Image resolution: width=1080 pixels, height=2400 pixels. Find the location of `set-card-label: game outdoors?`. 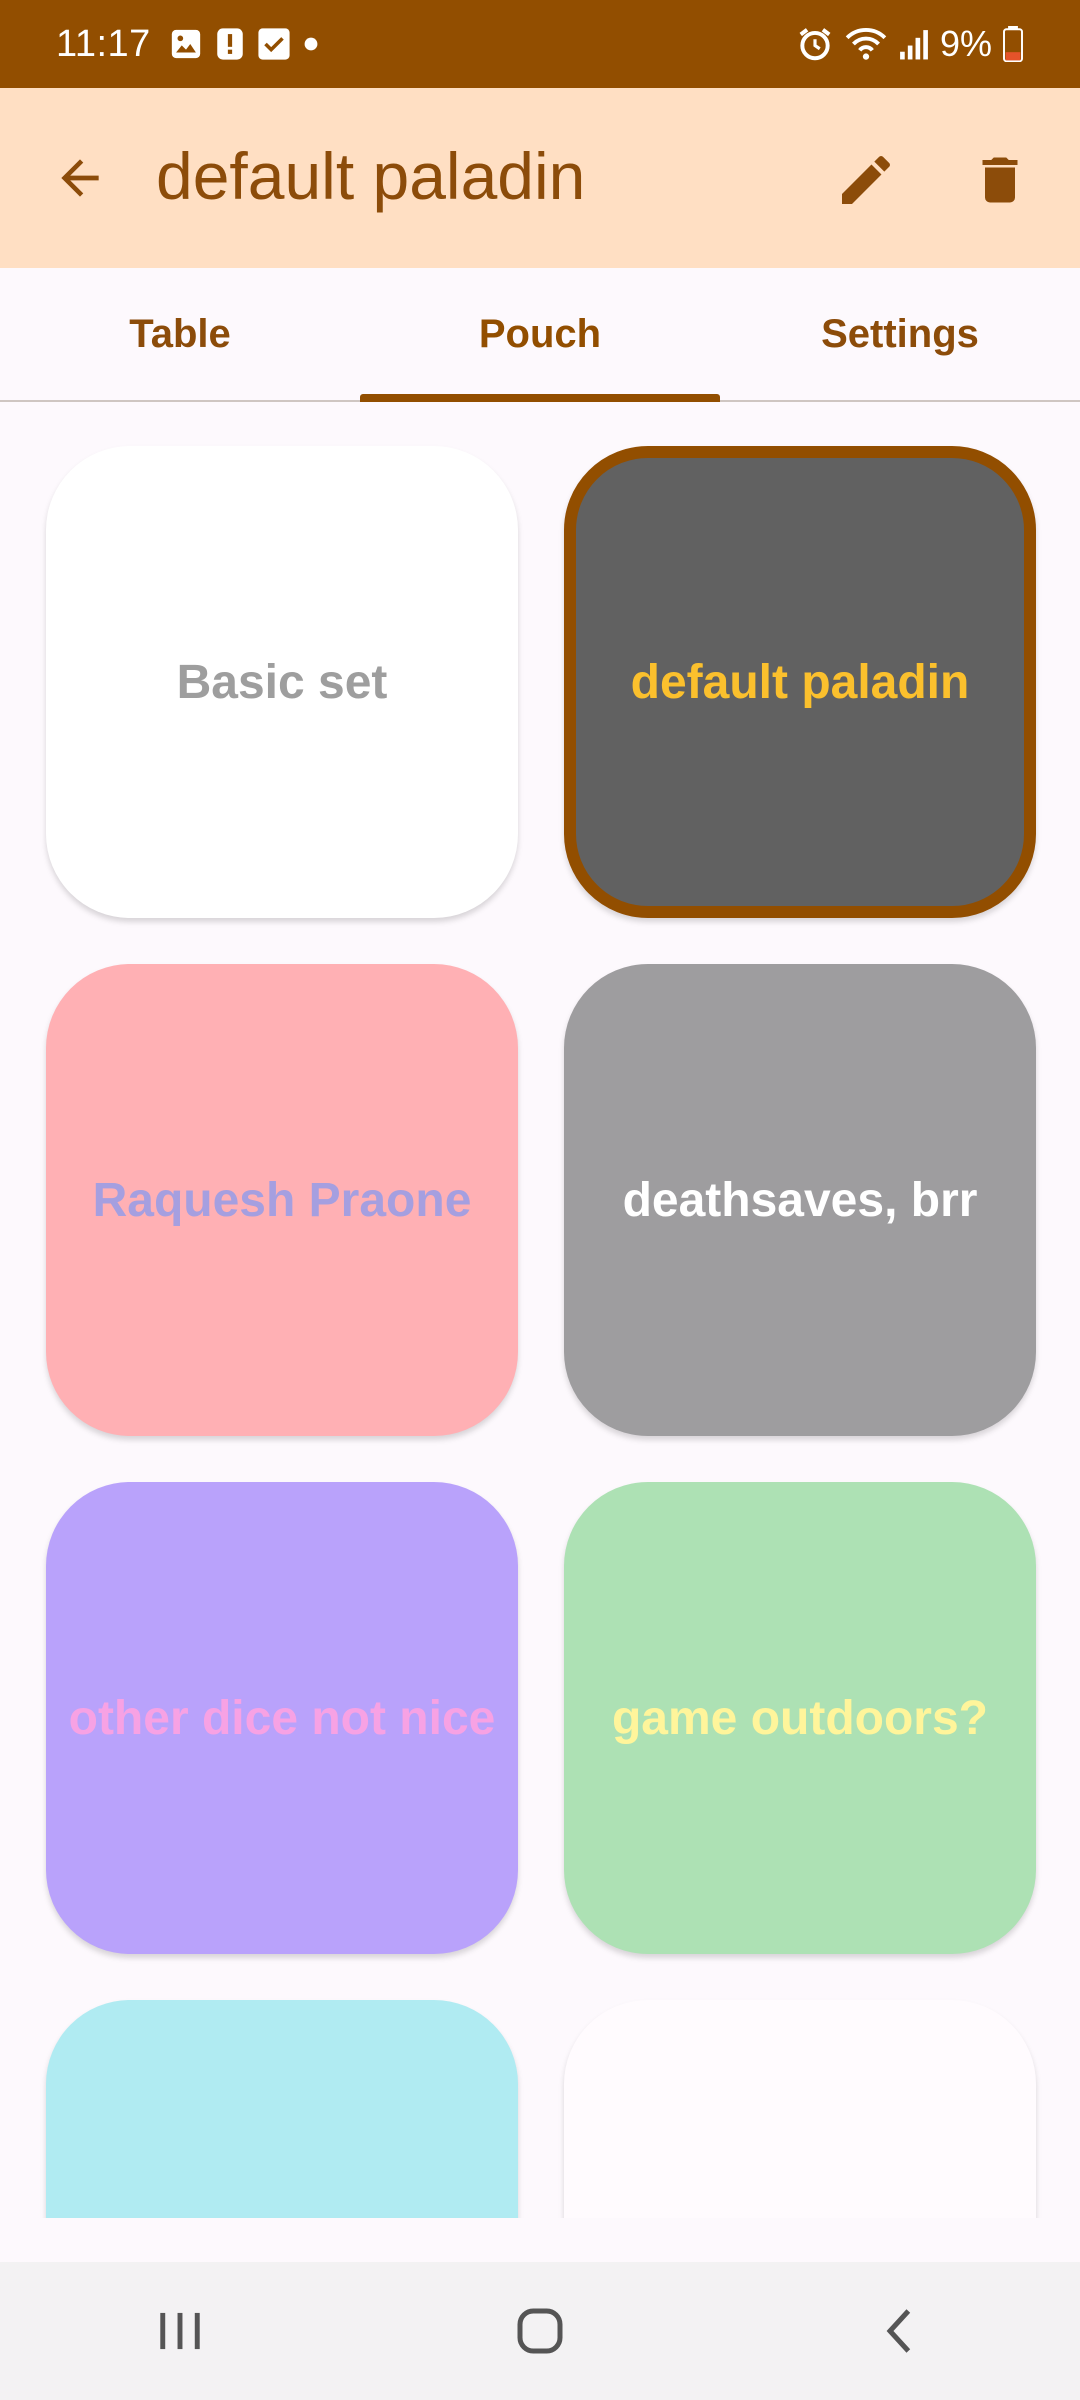

set-card-label: game outdoors? is located at coordinates (799, 1718).